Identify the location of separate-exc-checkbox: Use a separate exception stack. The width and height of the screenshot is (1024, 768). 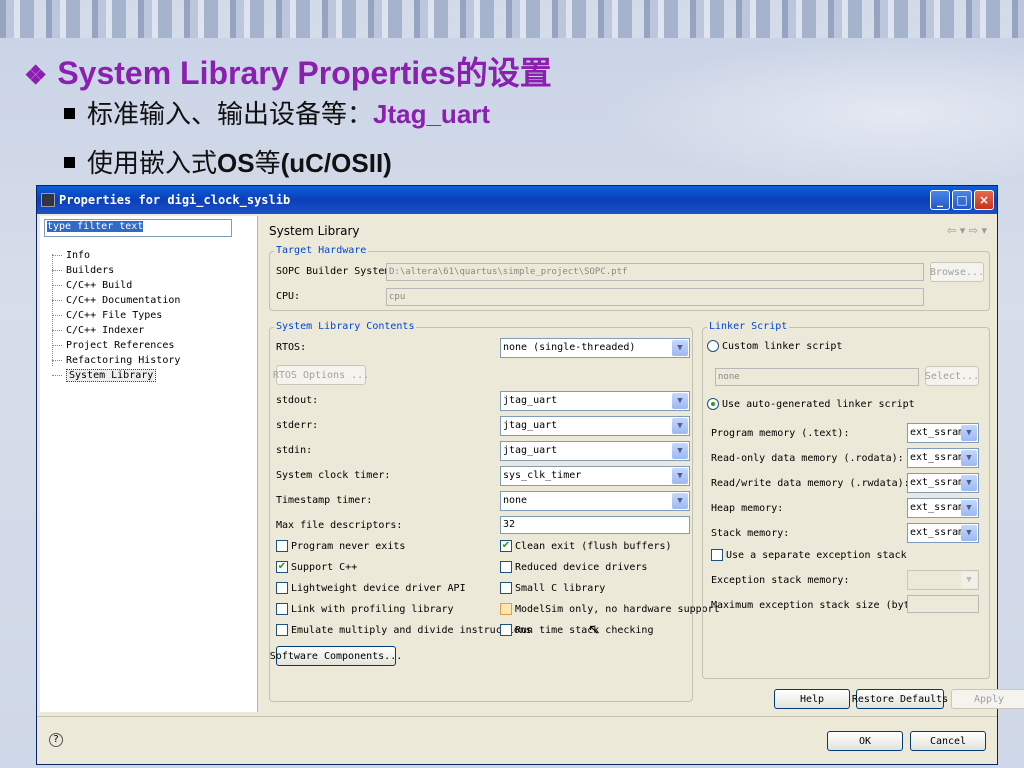
(809, 555).